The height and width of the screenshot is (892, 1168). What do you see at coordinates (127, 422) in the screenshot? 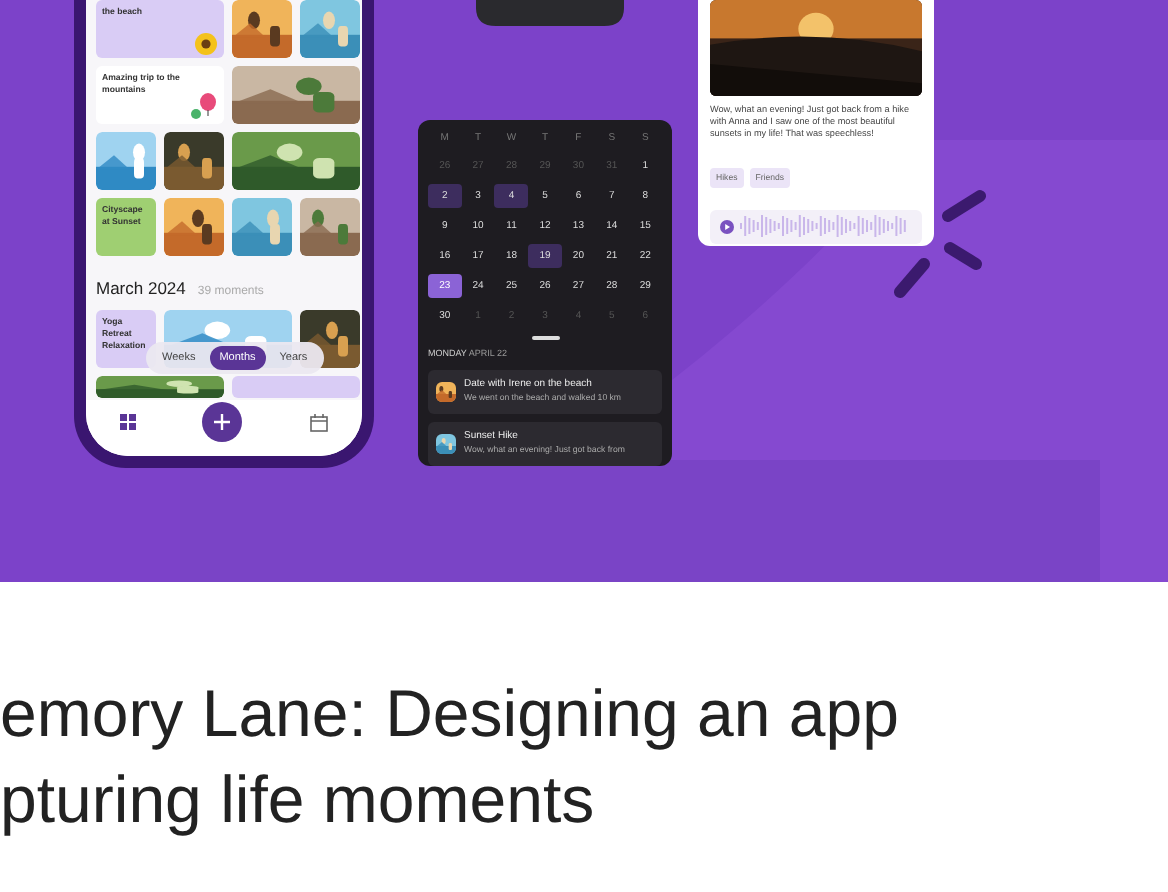
I see `grid-icon` at bounding box center [127, 422].